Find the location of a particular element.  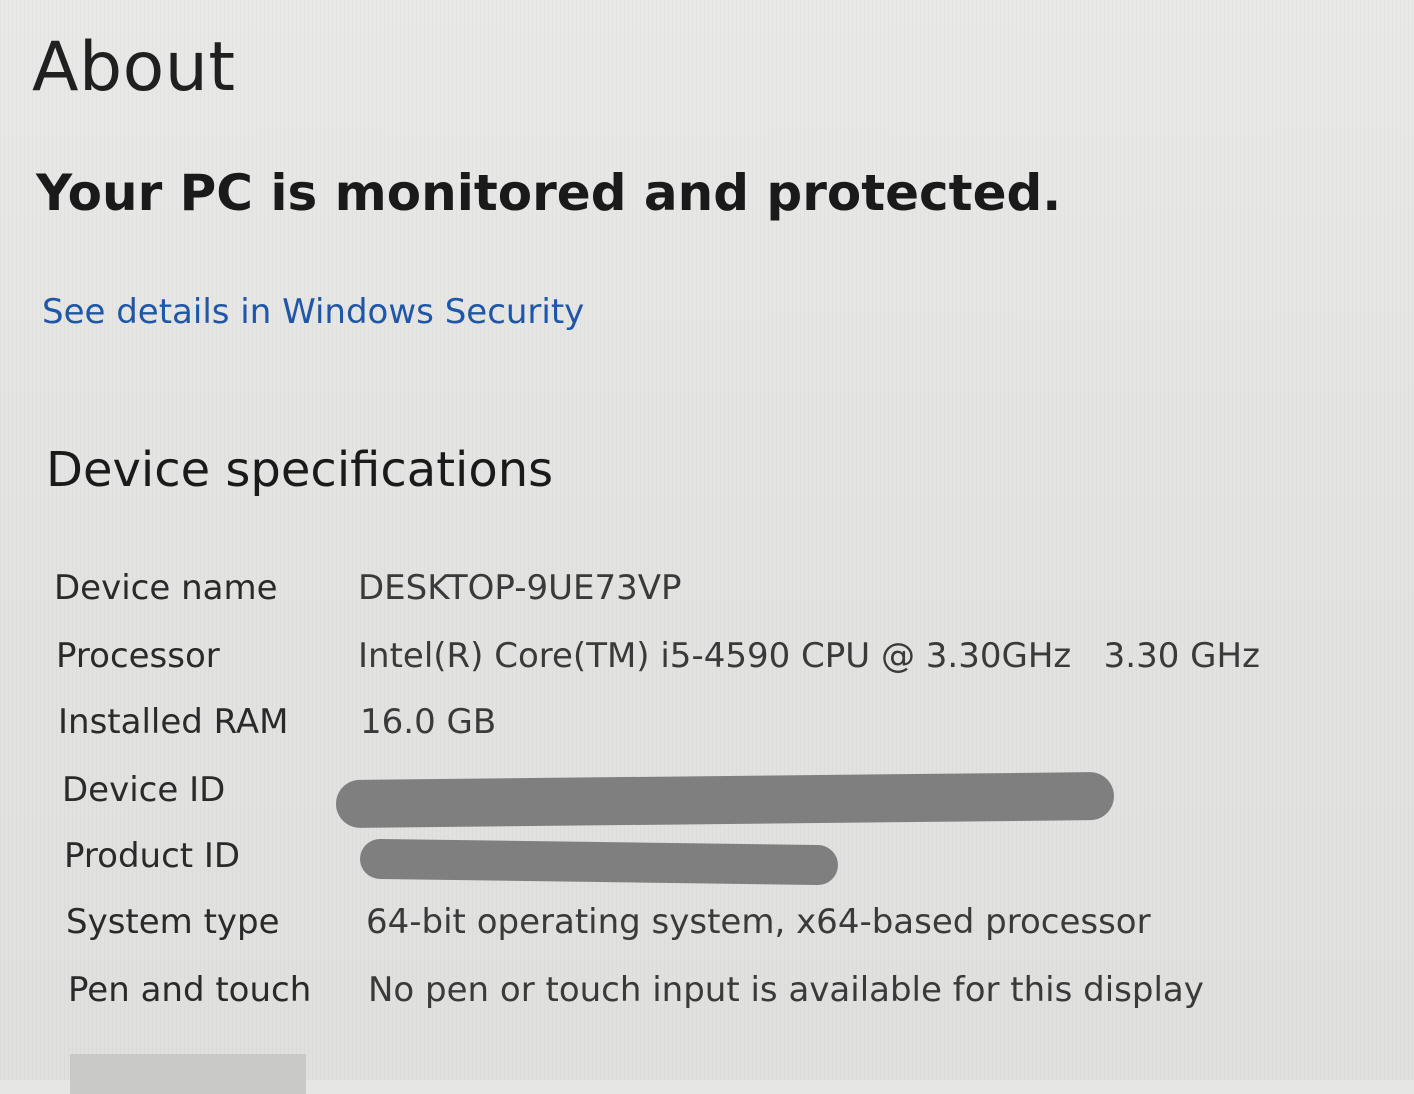

copy-button is located at coordinates (188, 1074).